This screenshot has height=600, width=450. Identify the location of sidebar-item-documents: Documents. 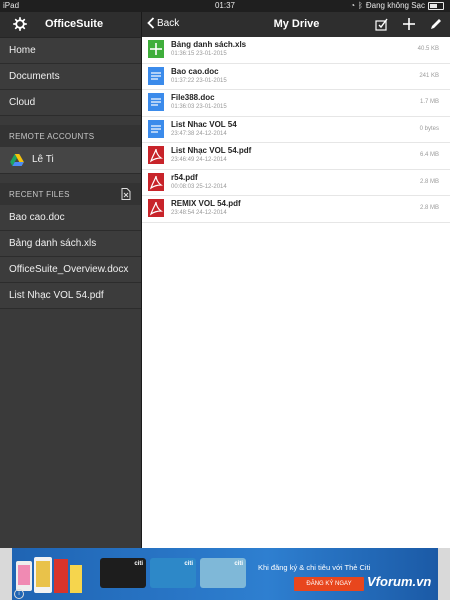
(70, 77).